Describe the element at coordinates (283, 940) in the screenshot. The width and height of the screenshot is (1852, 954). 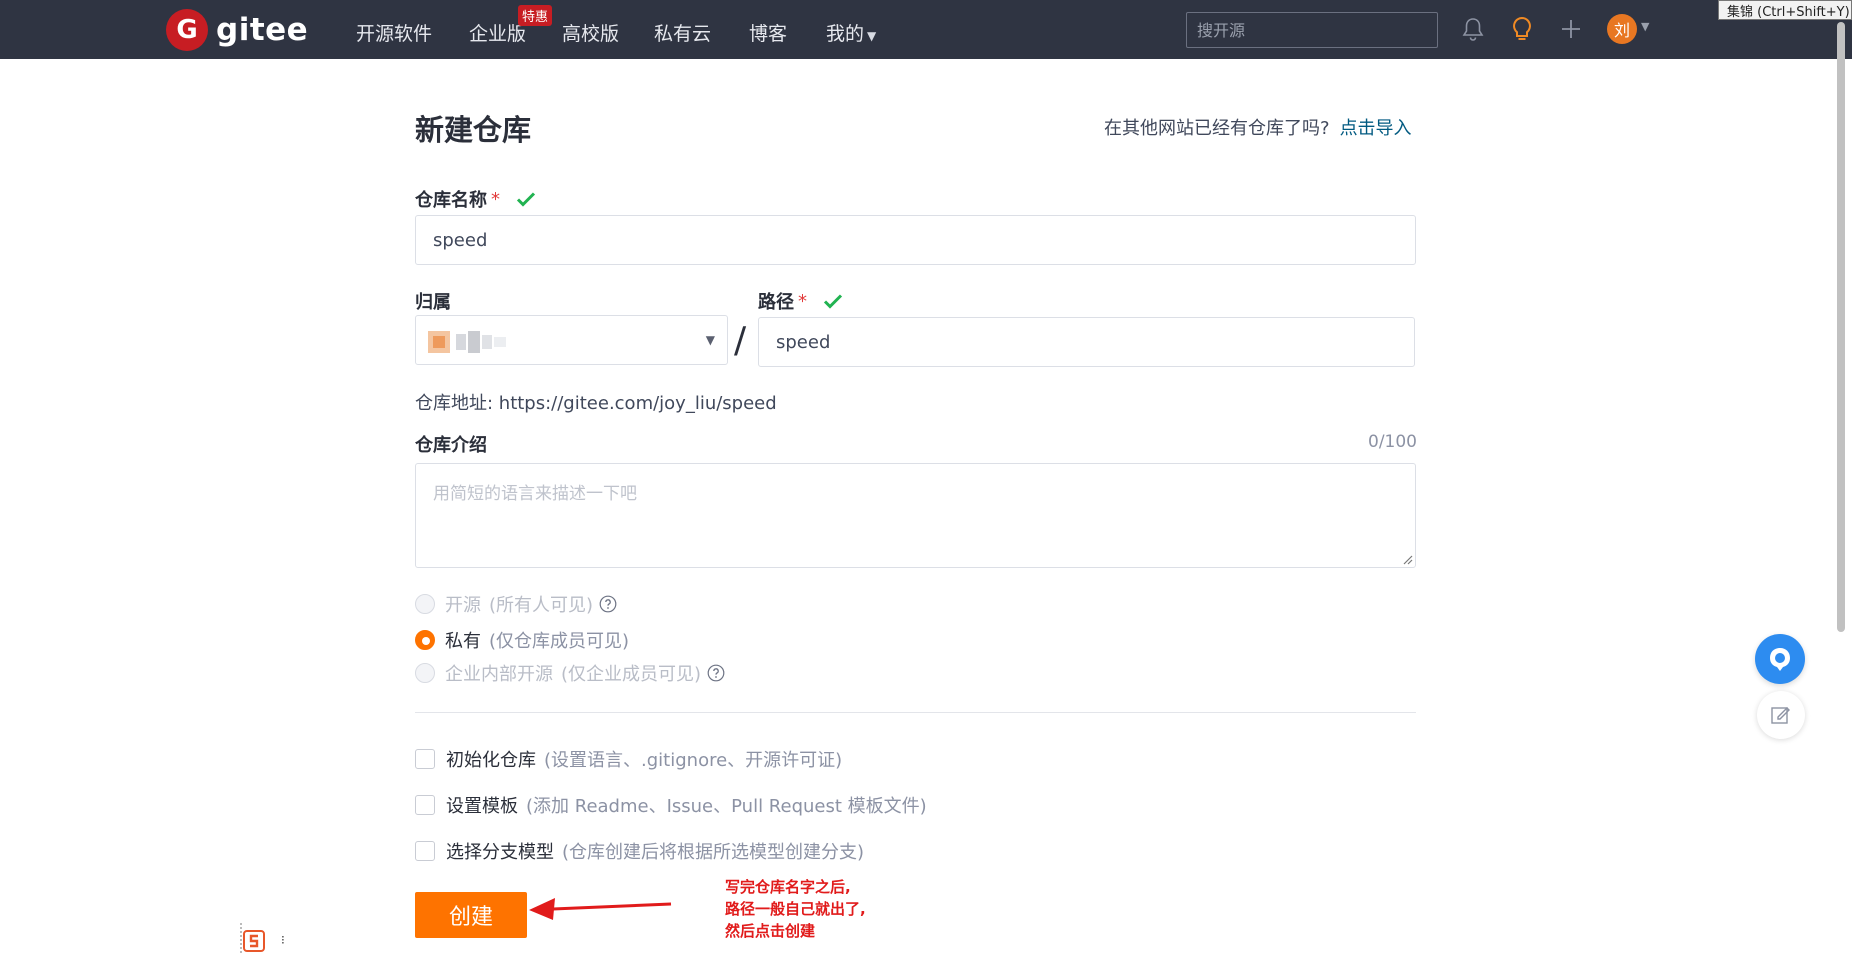
I see `ime-menu-icon: ⁝` at that location.